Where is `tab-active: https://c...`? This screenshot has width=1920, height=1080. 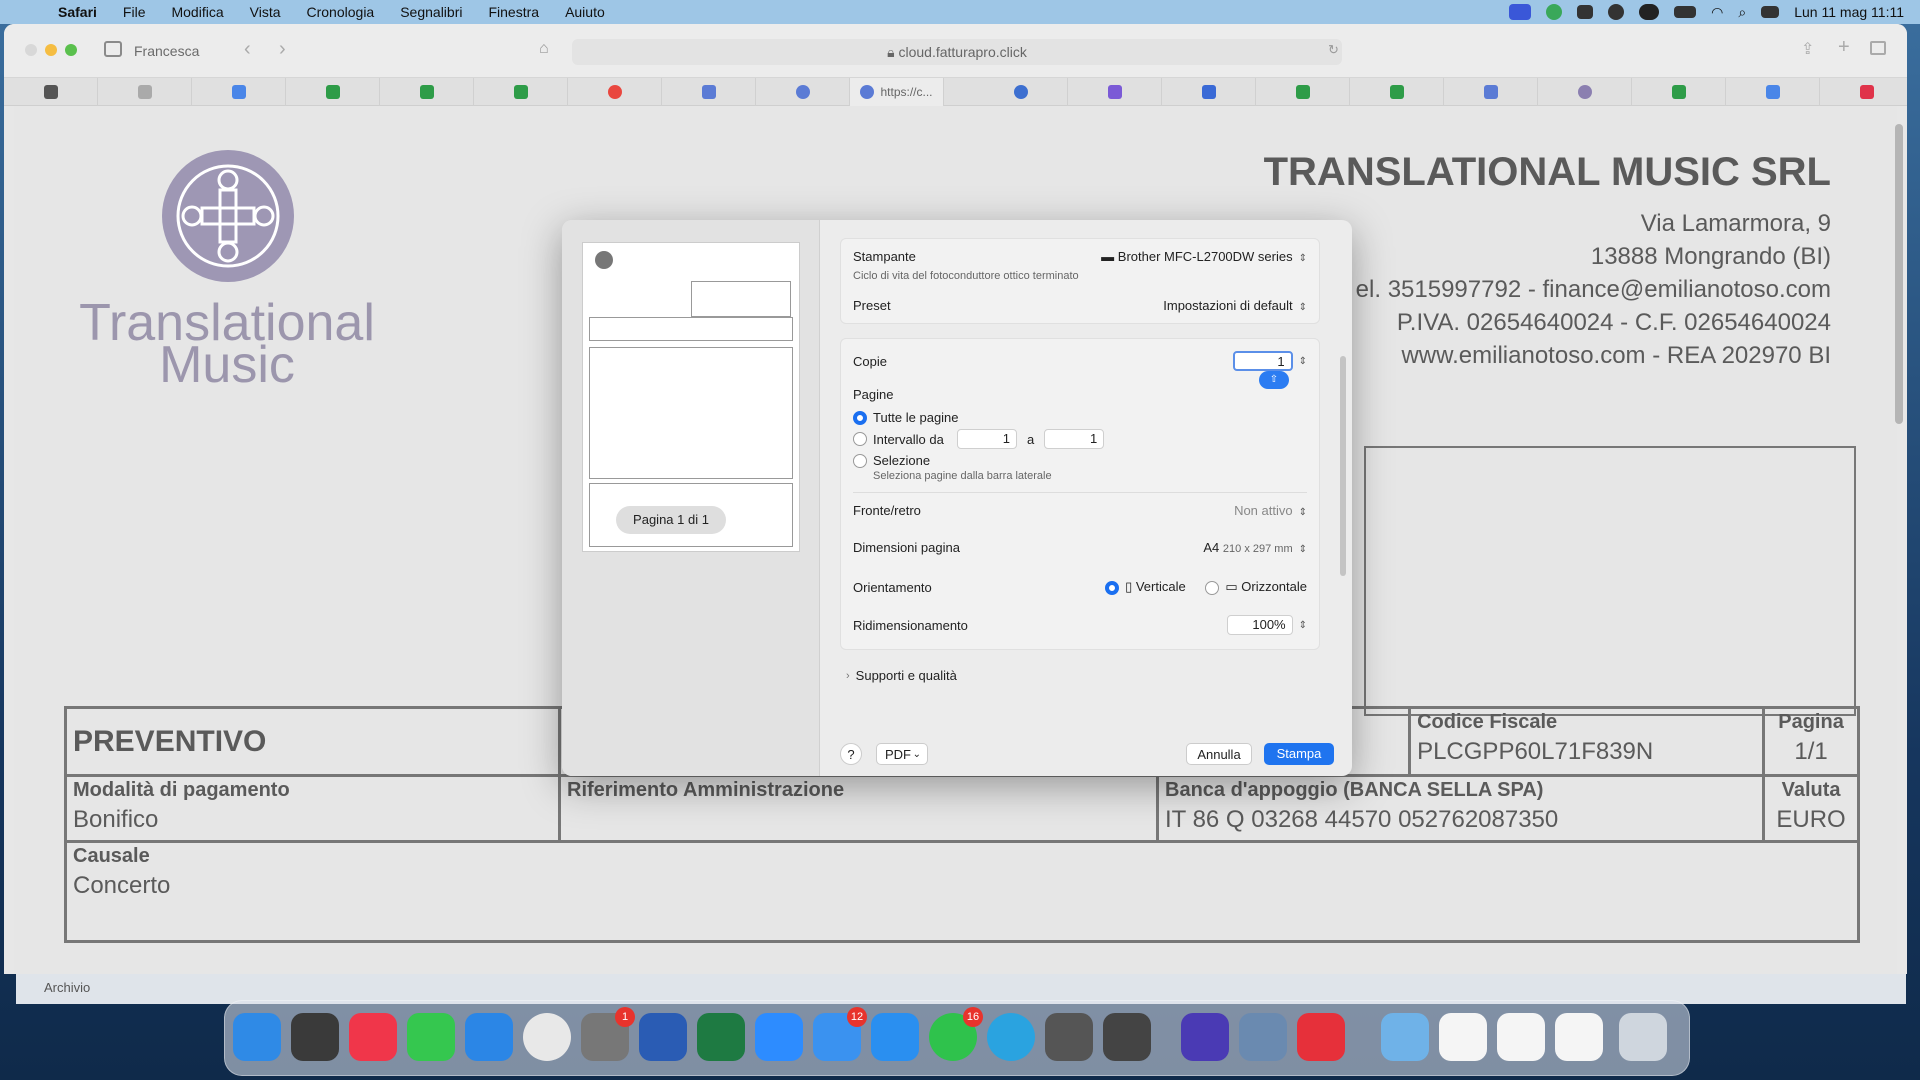 tab-active: https://c... is located at coordinates (897, 92).